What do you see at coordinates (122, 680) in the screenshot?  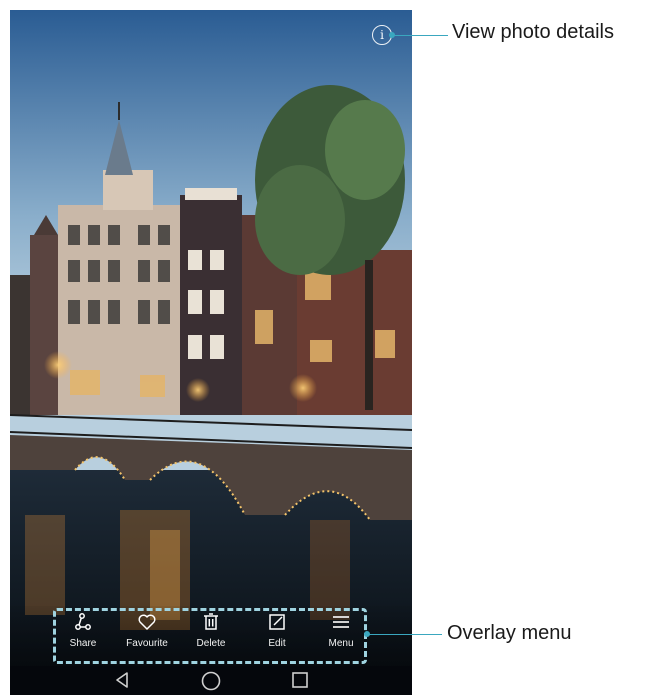 I see `back-icon` at bounding box center [122, 680].